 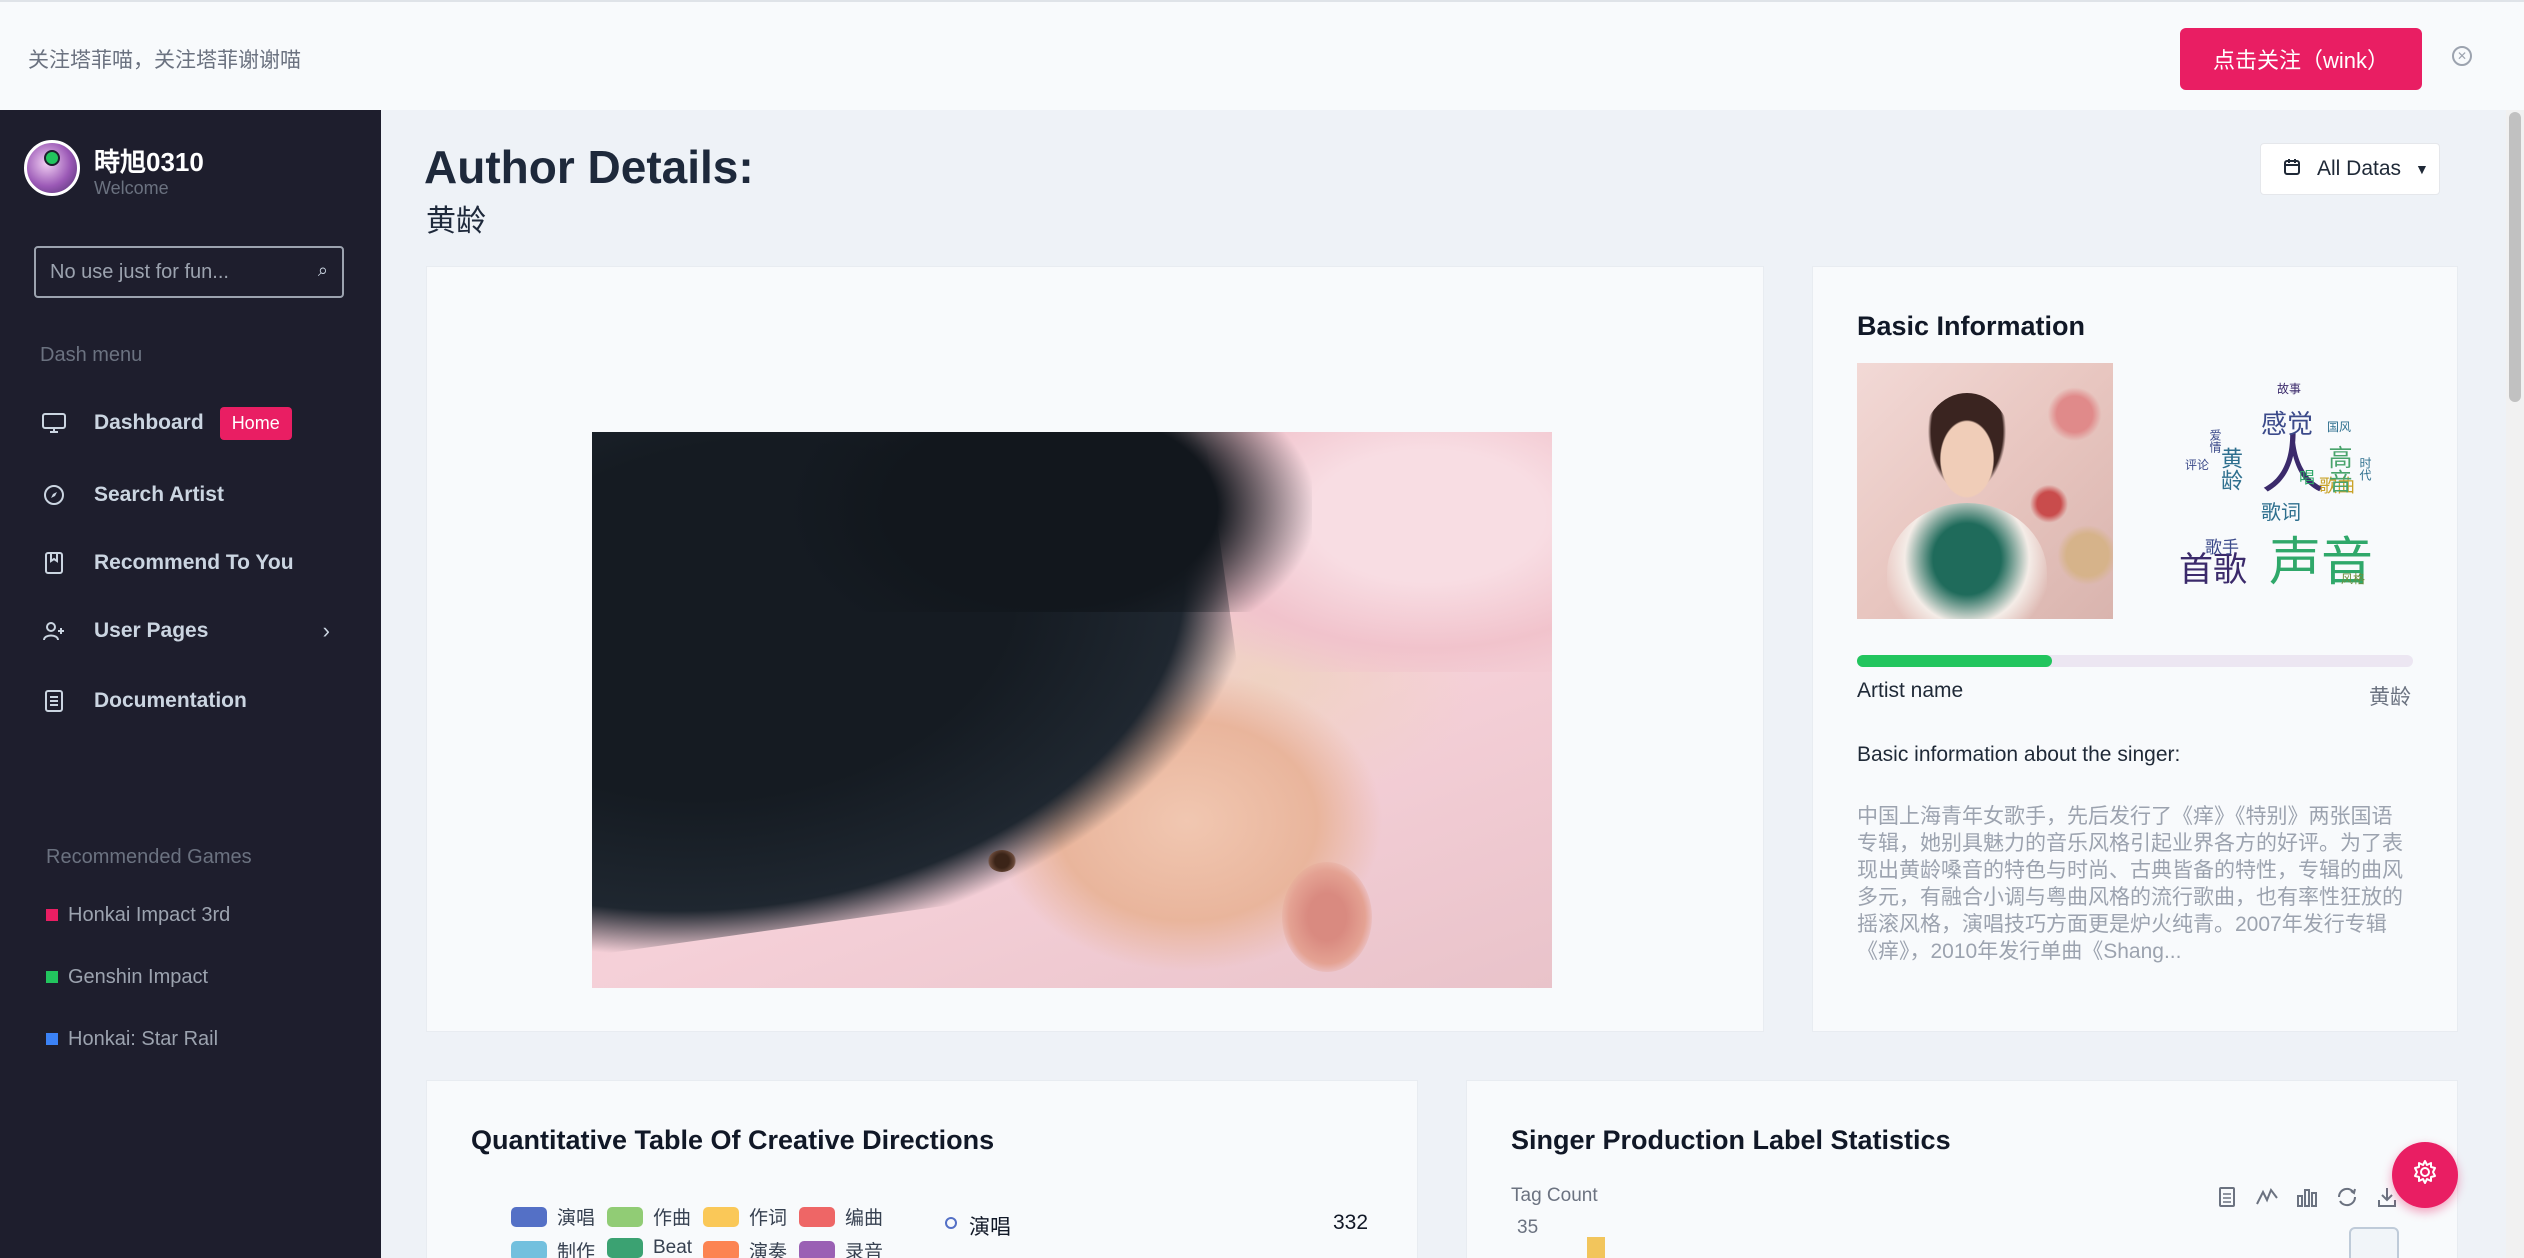 I want to click on game-link-genshin-impact: Genshin Impact, so click(x=127, y=977).